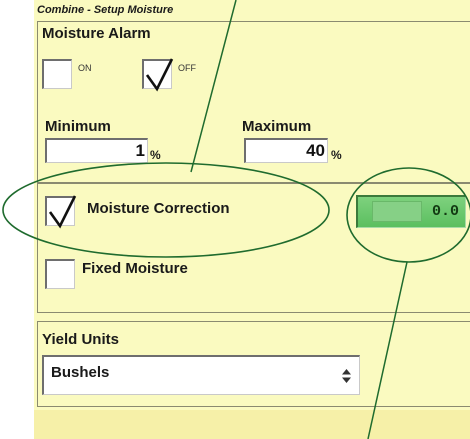 This screenshot has height=439, width=470. What do you see at coordinates (201, 375) in the screenshot?
I see `yield-units-select: Bushels` at bounding box center [201, 375].